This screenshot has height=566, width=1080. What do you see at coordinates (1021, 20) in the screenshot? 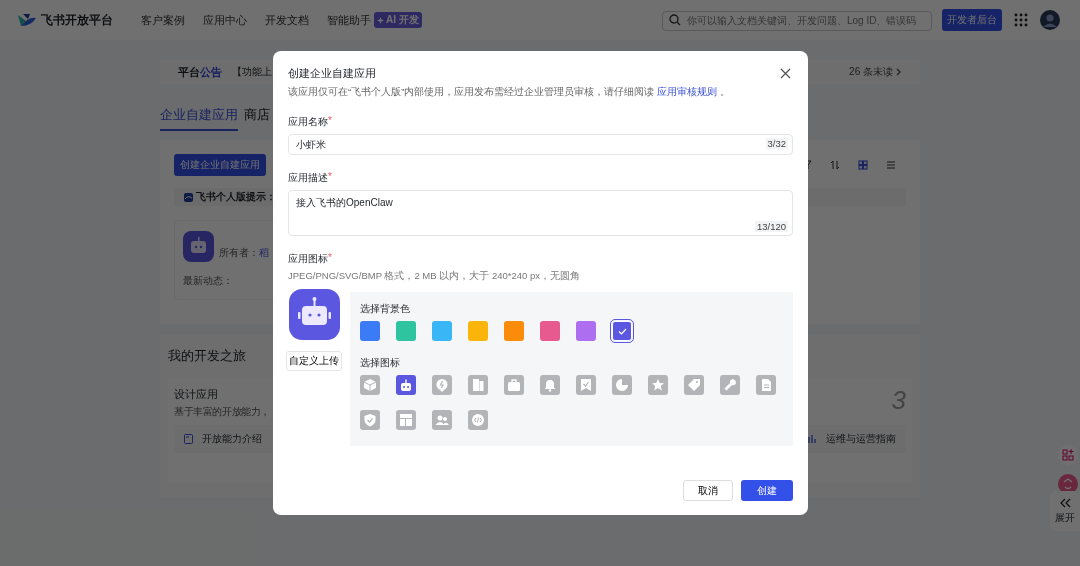
I see `apps-grid-icon` at bounding box center [1021, 20].